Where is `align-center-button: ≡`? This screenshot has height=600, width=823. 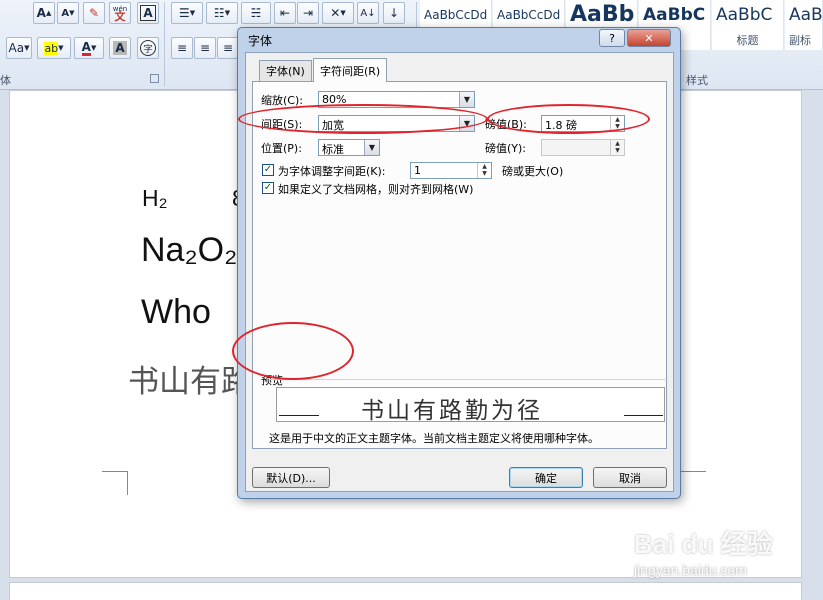 align-center-button: ≡ is located at coordinates (205, 48).